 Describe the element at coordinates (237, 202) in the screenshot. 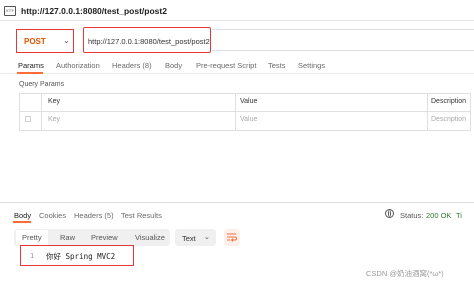

I see `response-divider` at that location.